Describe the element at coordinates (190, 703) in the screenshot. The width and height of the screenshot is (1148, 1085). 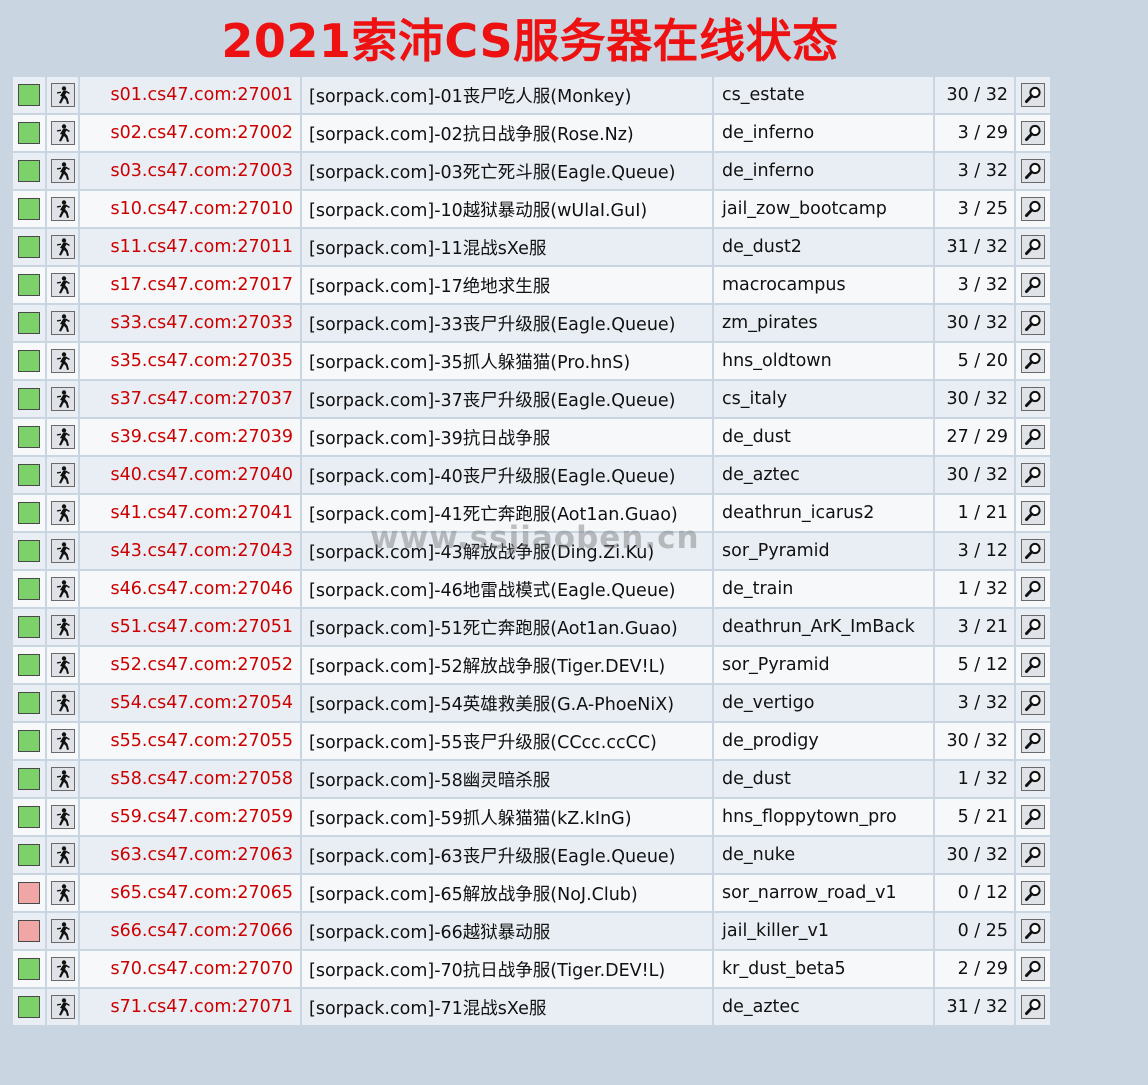
I see `server-address: s54.cs47.com:27054` at that location.